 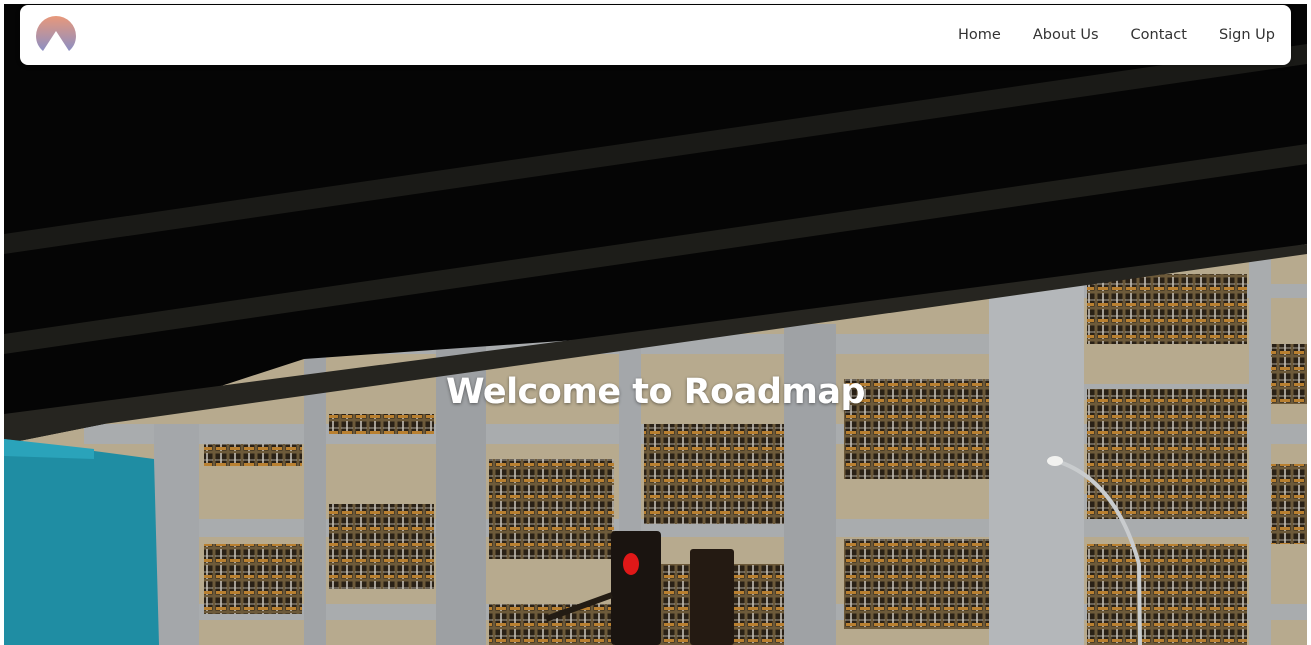 What do you see at coordinates (1116, 35) in the screenshot?
I see `nav-links: Home About Us Contact Sign Up` at bounding box center [1116, 35].